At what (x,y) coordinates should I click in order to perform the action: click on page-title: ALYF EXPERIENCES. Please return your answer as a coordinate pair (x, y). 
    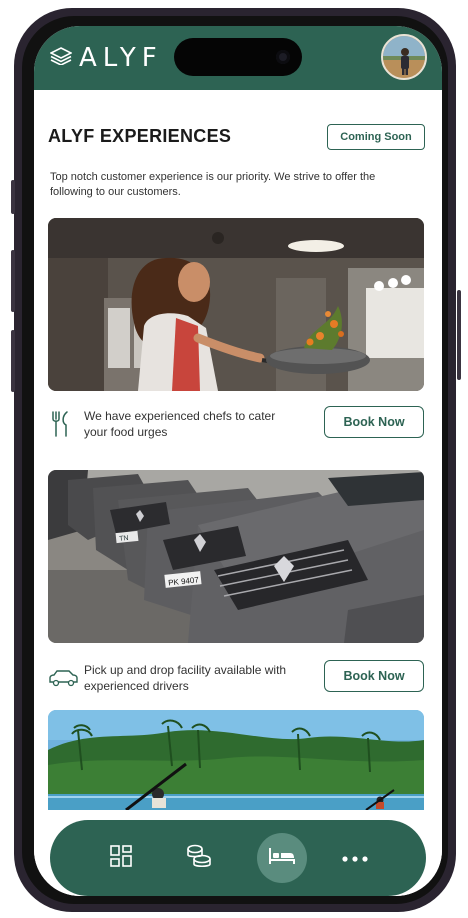
    Looking at the image, I should click on (140, 136).